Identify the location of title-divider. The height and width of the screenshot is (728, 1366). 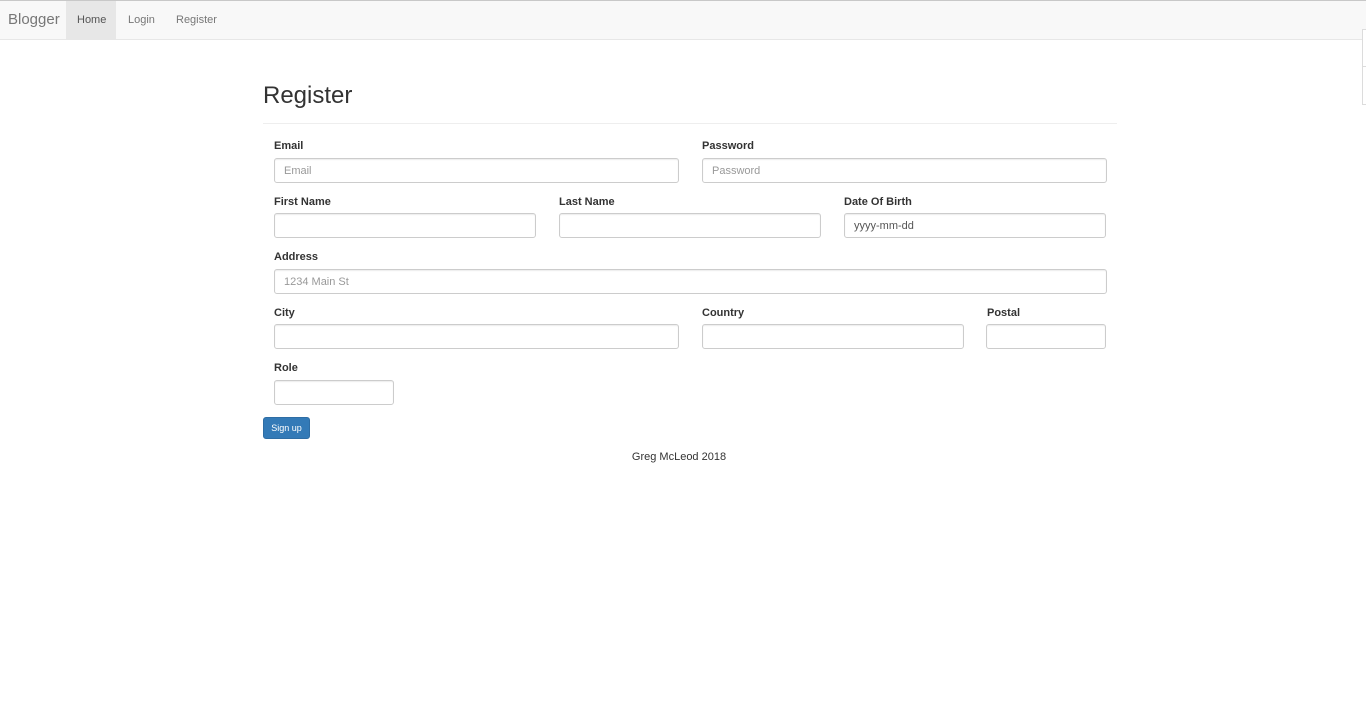
(690, 123).